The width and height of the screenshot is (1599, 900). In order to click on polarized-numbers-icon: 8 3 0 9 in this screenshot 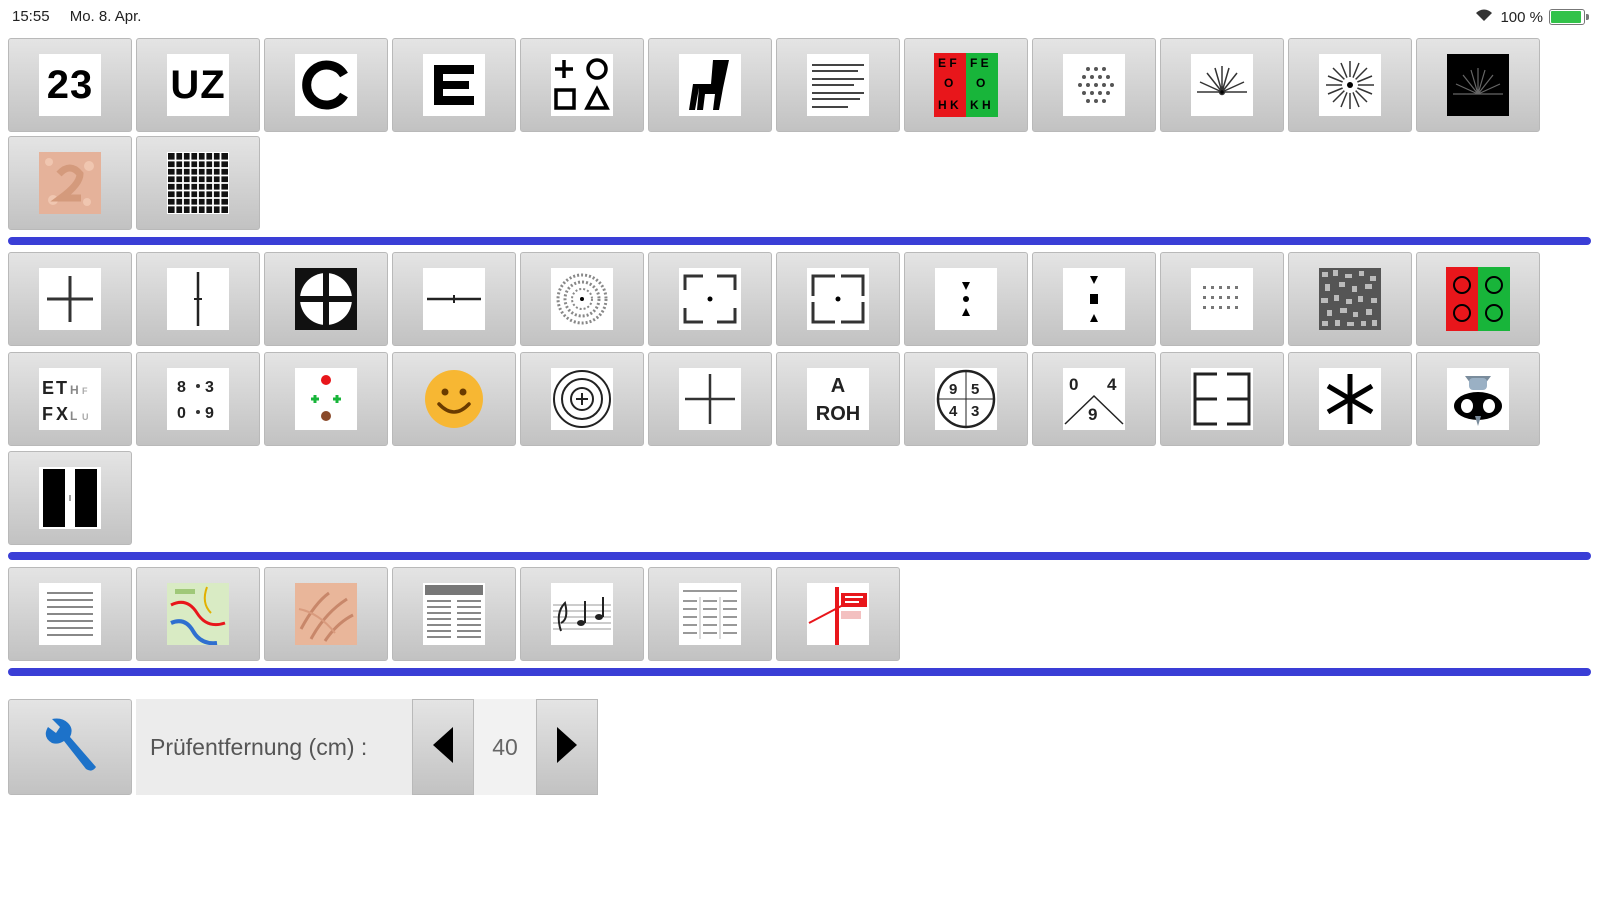, I will do `click(198, 399)`.